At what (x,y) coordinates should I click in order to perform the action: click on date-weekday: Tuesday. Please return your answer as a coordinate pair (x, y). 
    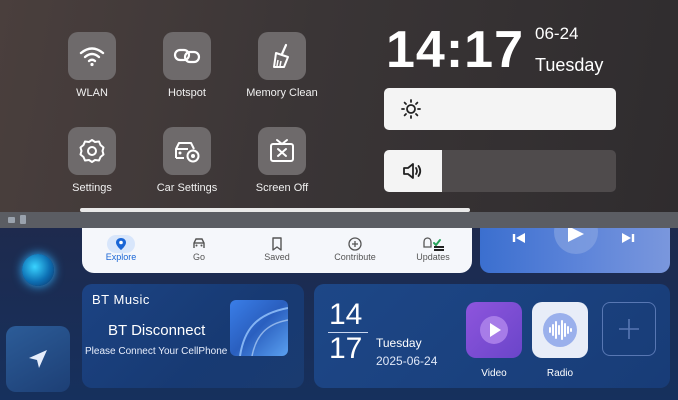
    Looking at the image, I should click on (399, 343).